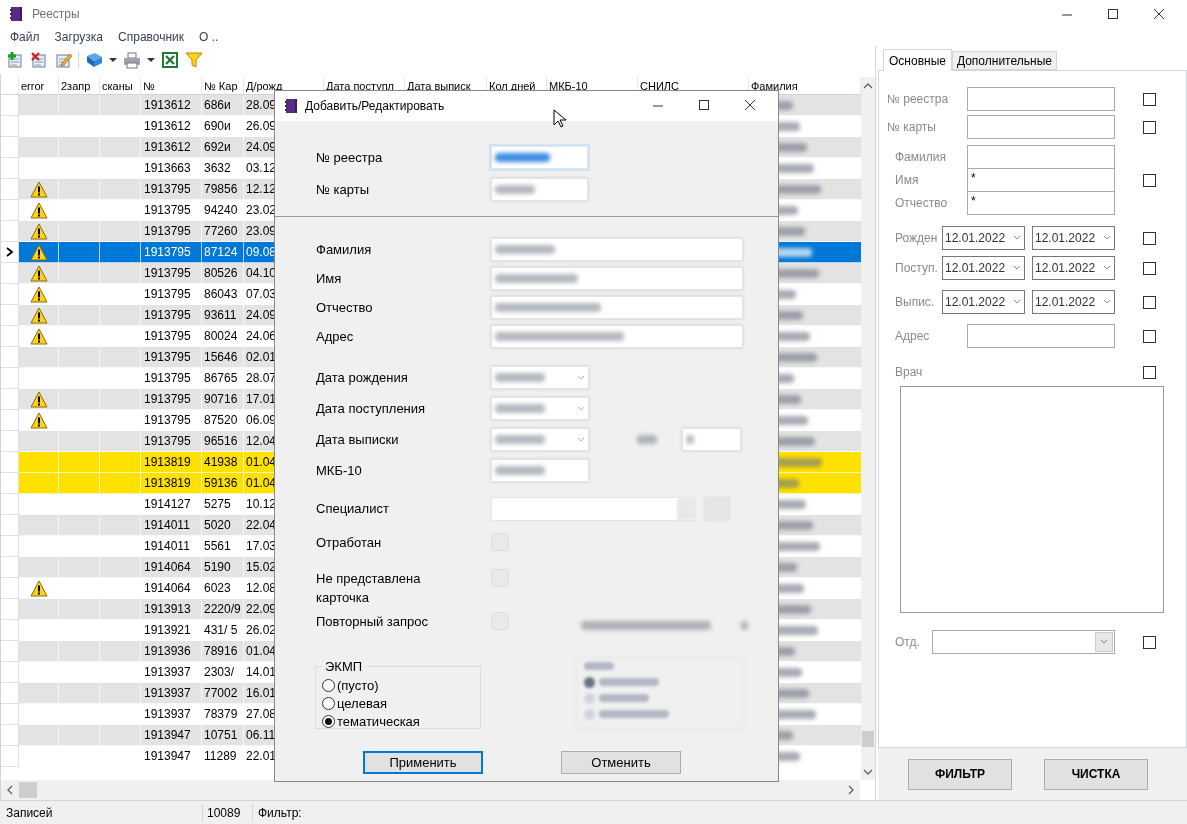 This screenshot has width=1187, height=824. What do you see at coordinates (362, 377) in the screenshot?
I see `field-label: Дата рождения` at bounding box center [362, 377].